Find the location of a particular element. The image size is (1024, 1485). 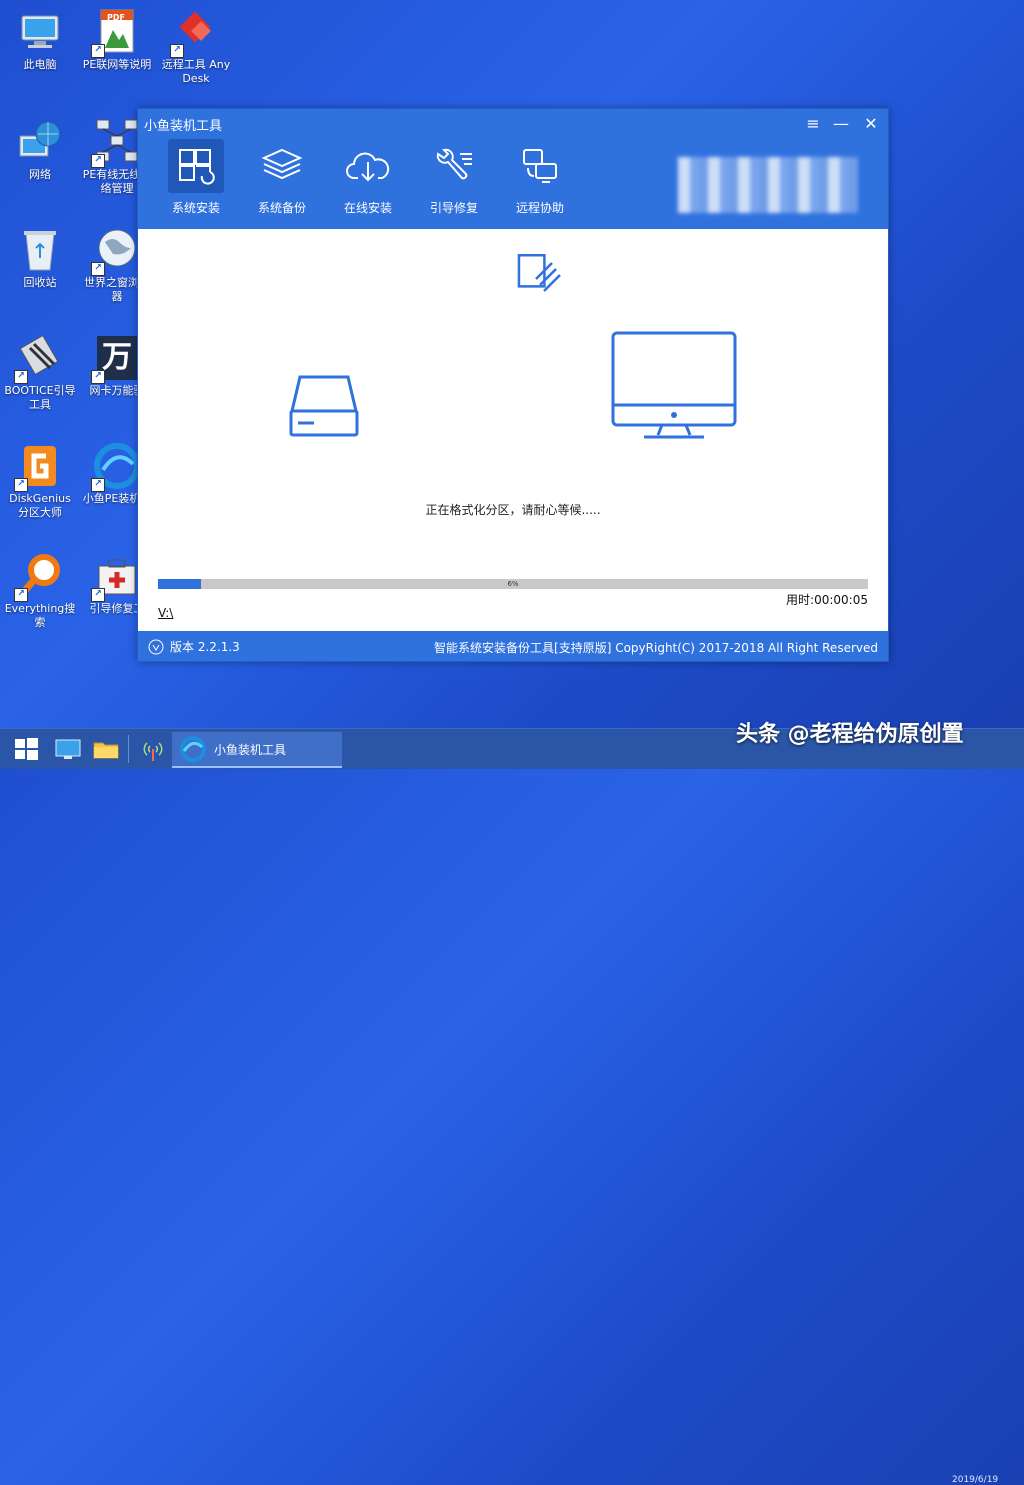

version-check-icon is located at coordinates (156, 646).